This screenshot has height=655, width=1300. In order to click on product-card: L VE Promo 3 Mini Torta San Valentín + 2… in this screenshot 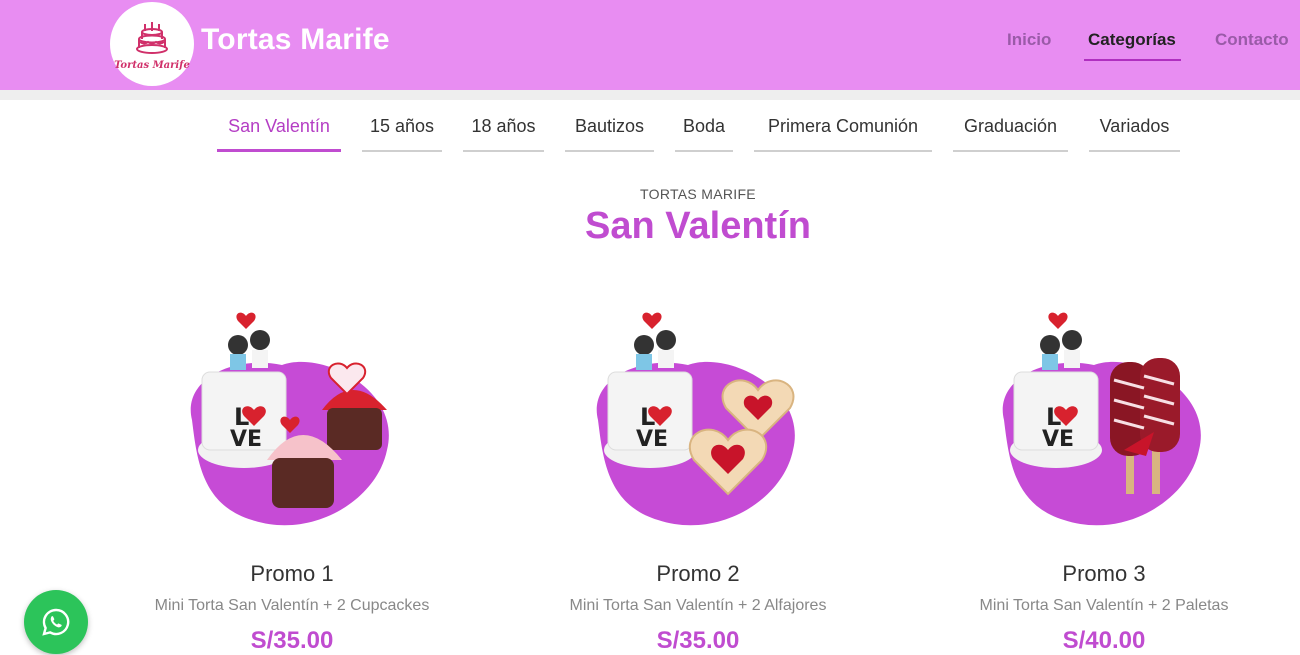, I will do `click(1104, 477)`.